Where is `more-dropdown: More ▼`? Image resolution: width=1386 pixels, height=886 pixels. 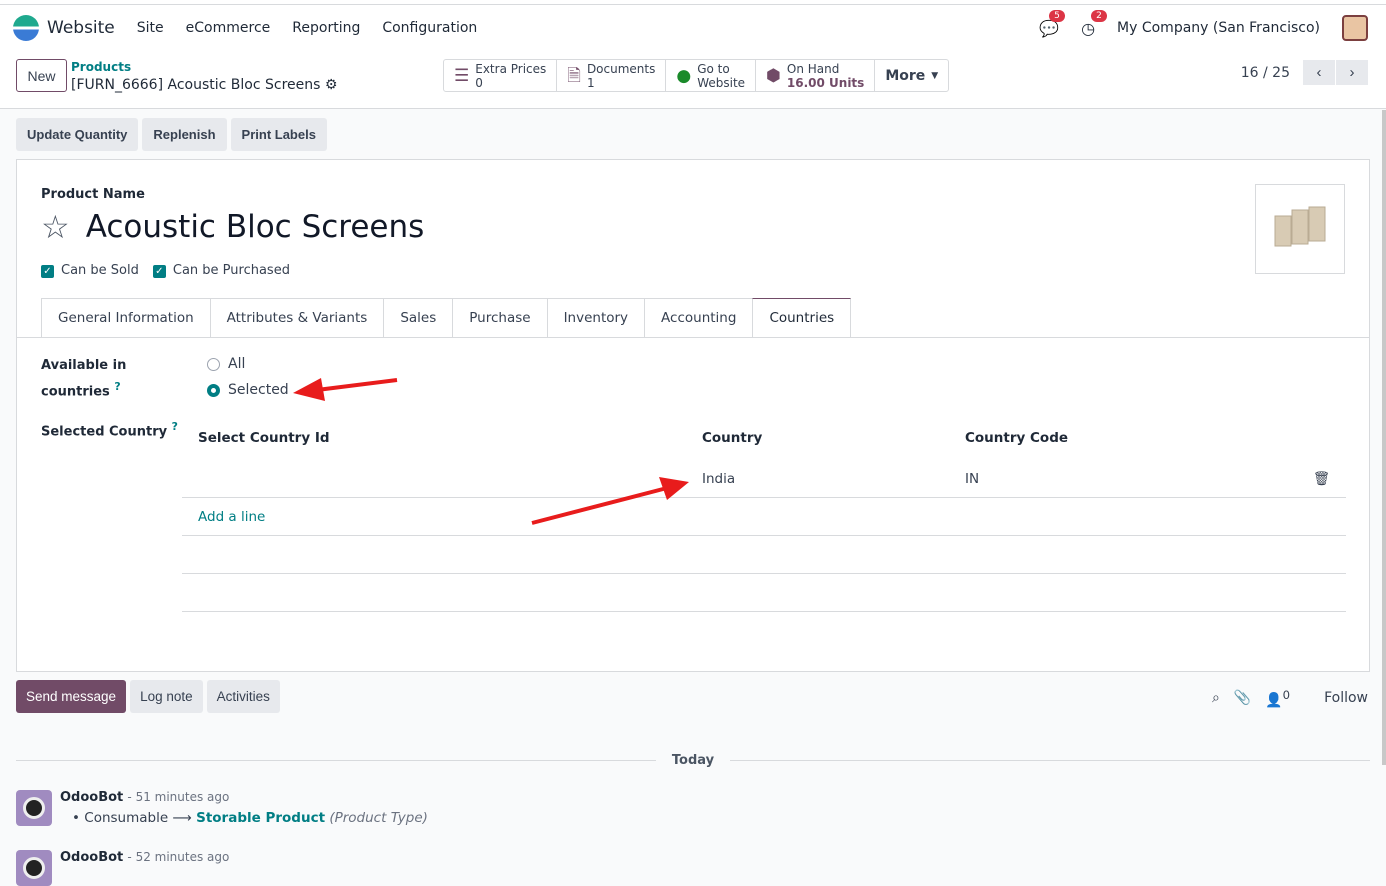 more-dropdown: More ▼ is located at coordinates (911, 75).